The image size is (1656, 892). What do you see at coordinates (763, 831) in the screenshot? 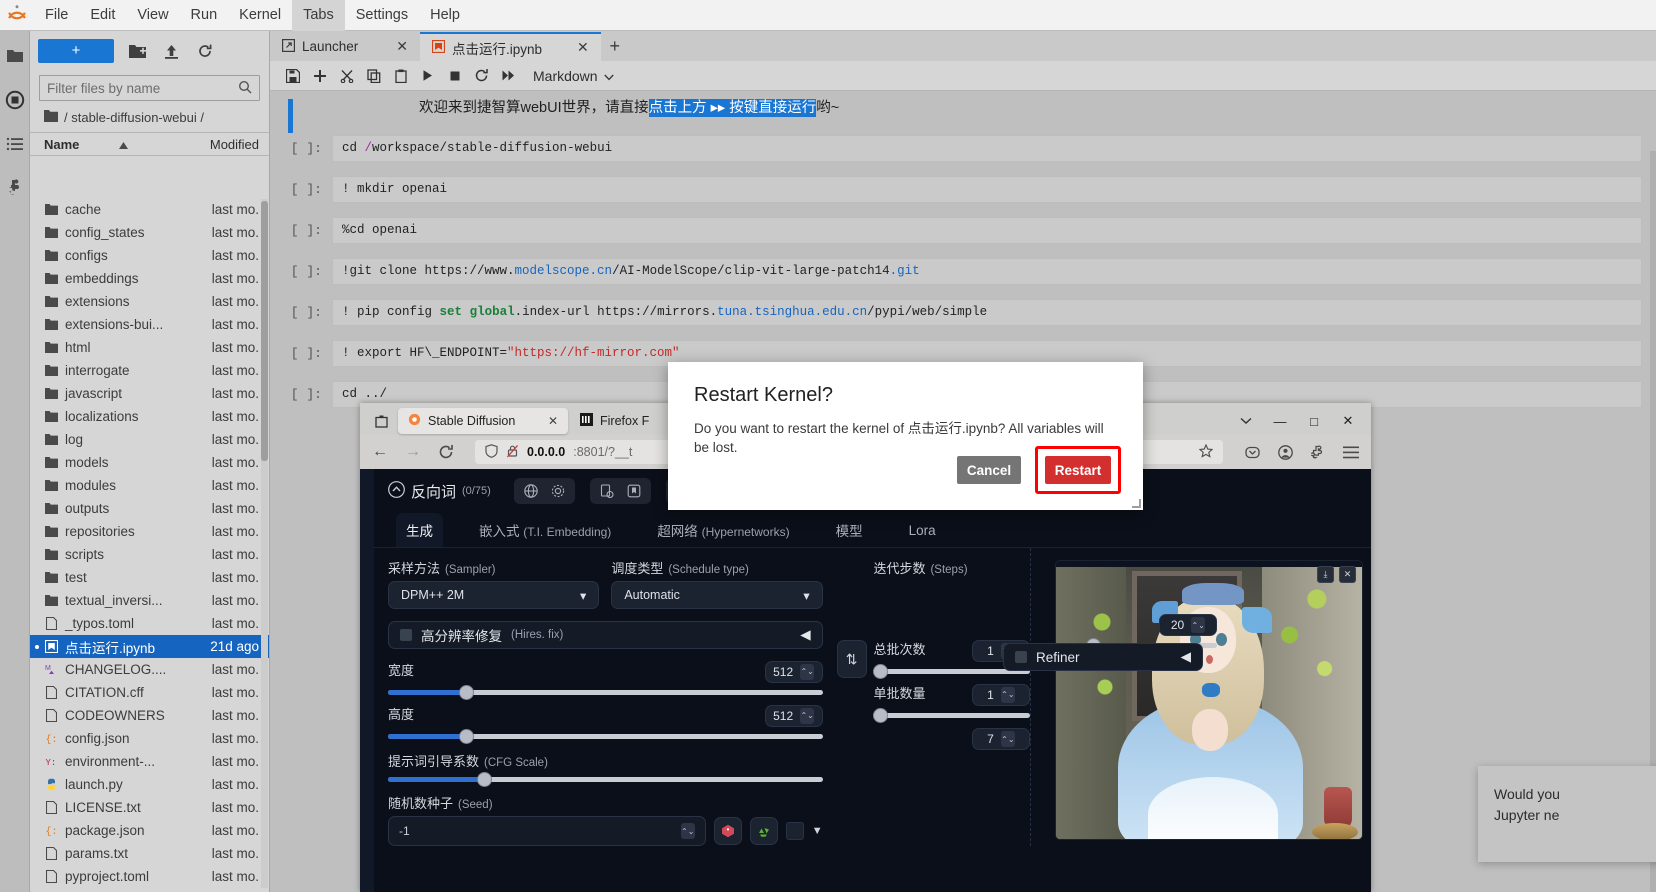
I see `recycle-seed-icon` at bounding box center [763, 831].